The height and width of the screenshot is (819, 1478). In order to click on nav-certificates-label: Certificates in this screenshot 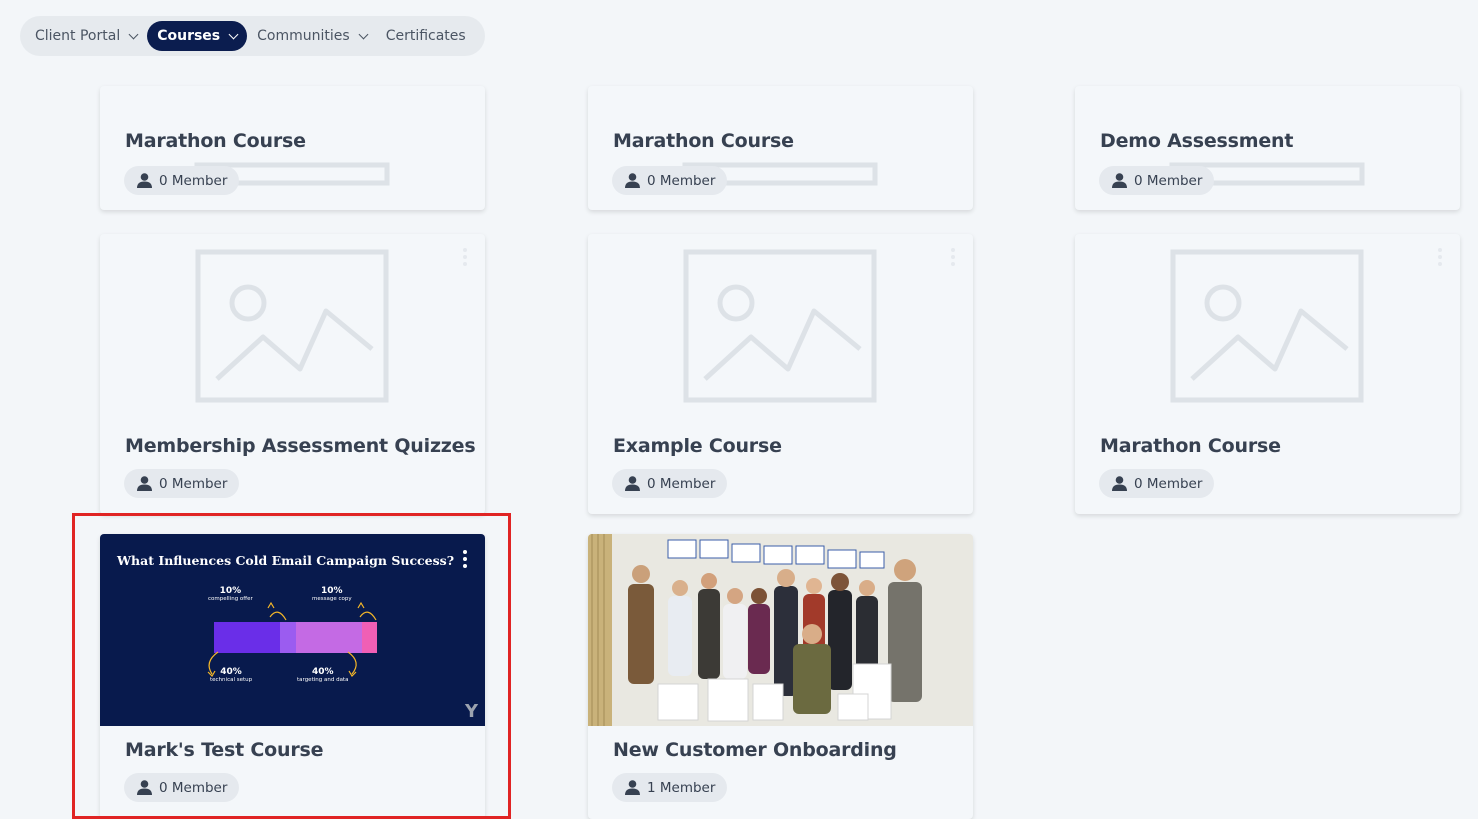, I will do `click(425, 36)`.